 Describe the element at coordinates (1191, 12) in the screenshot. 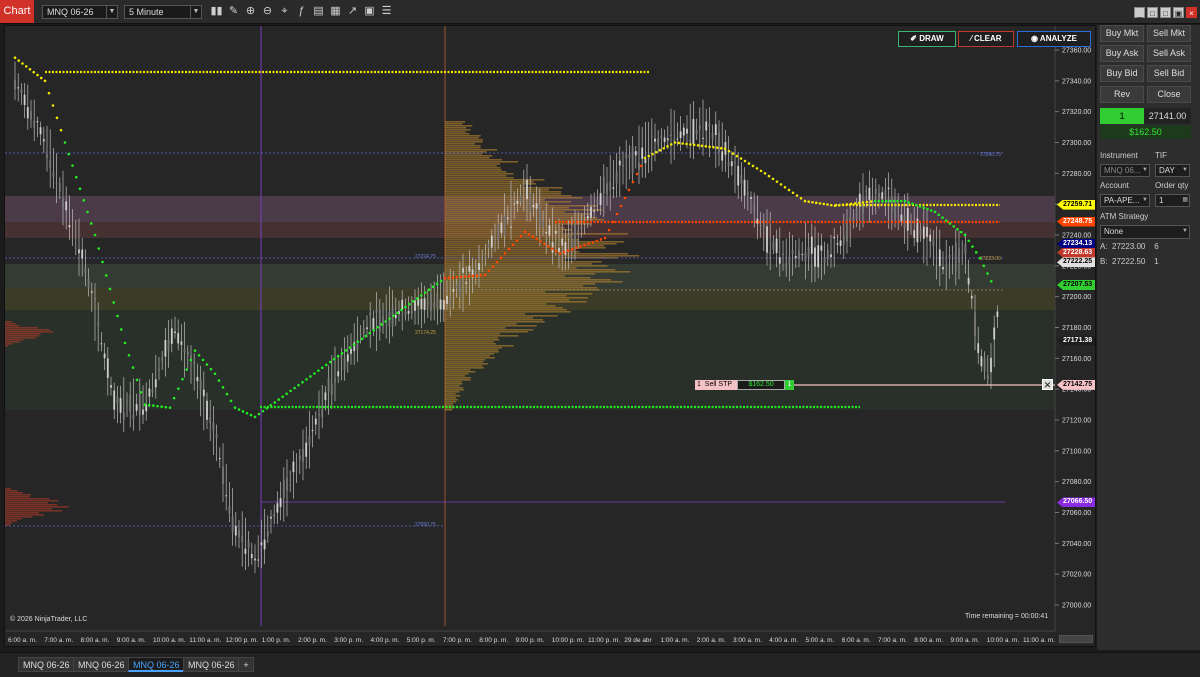

I see `close-button: ×` at that location.